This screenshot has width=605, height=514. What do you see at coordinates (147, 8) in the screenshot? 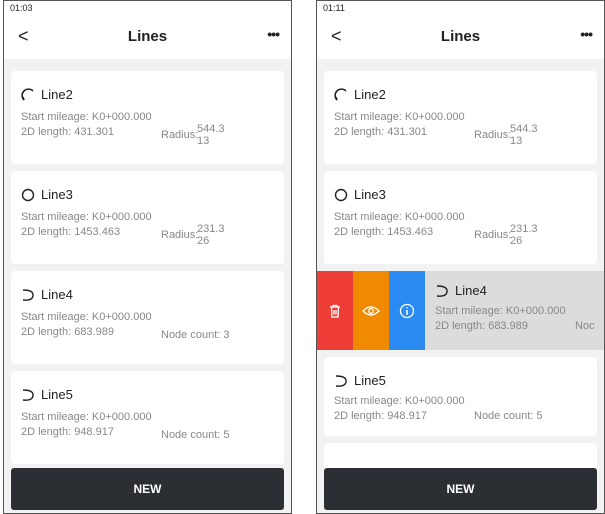
I see `status-bar-time: 01:03` at bounding box center [147, 8].